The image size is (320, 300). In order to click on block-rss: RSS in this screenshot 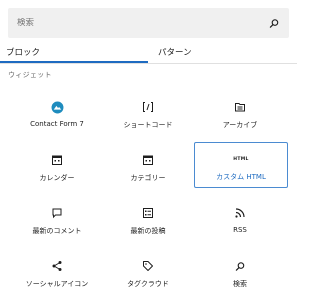, I will do `click(240, 218)`.